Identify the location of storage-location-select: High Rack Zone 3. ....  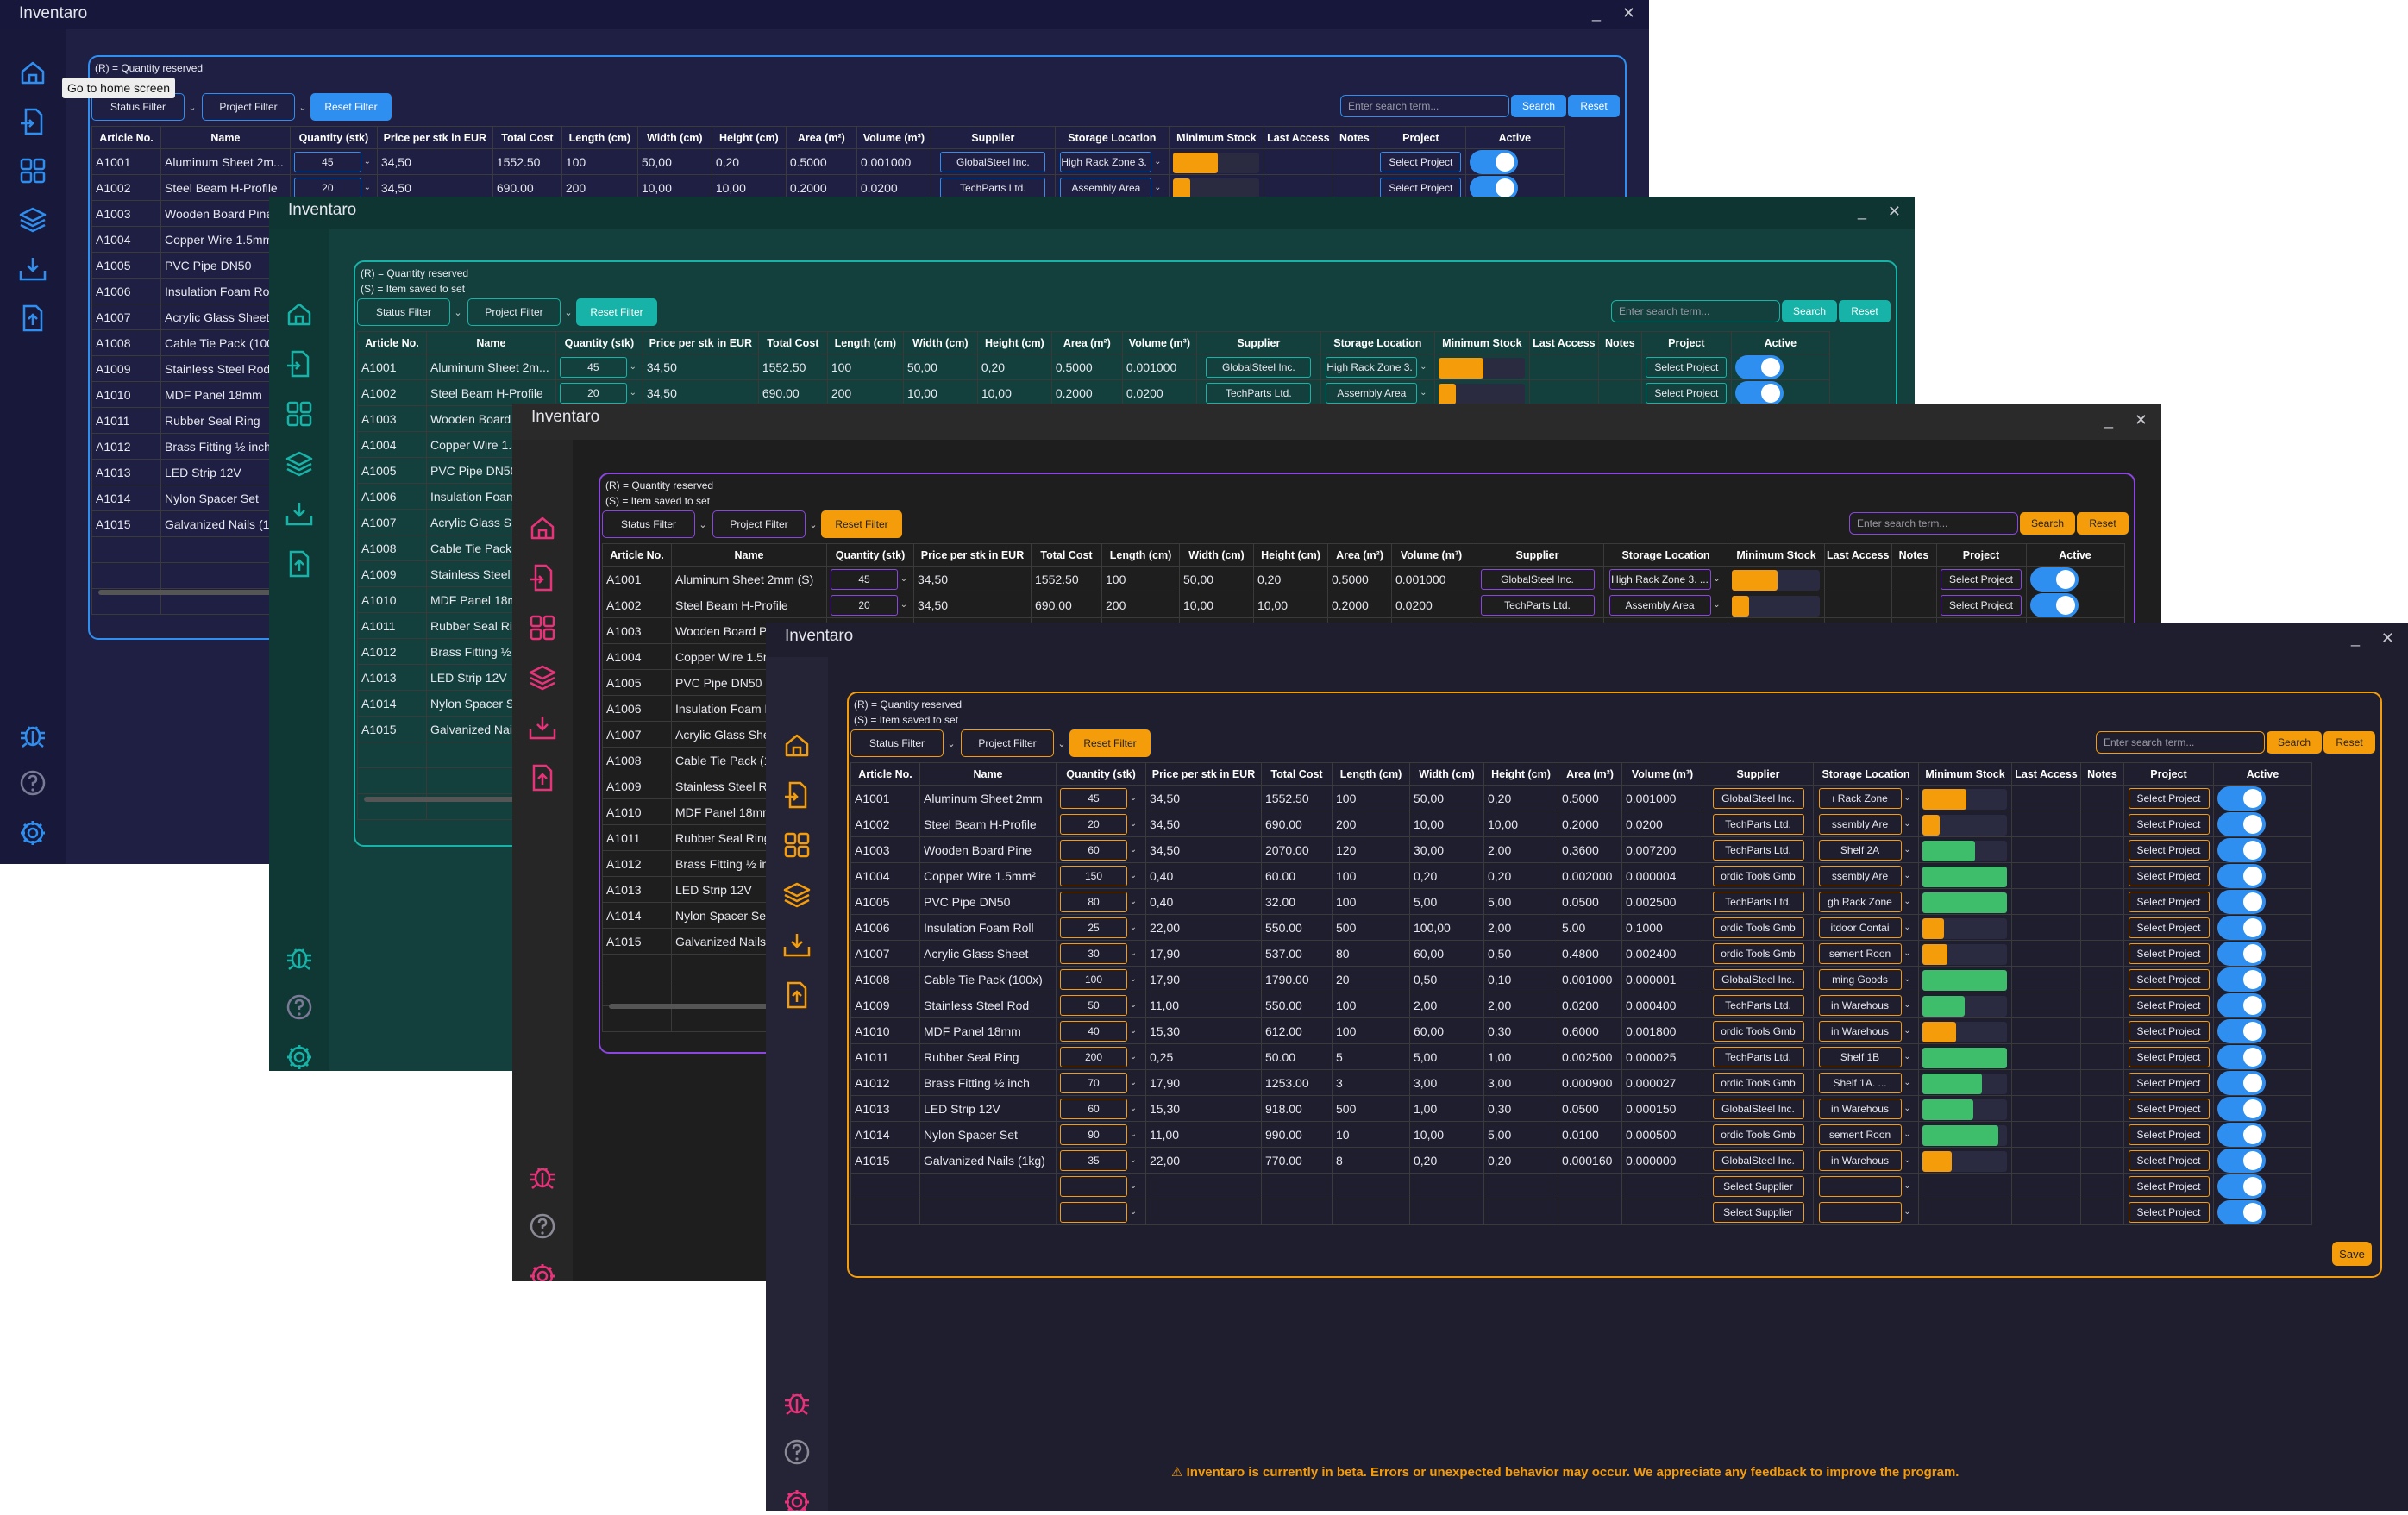
(1659, 579).